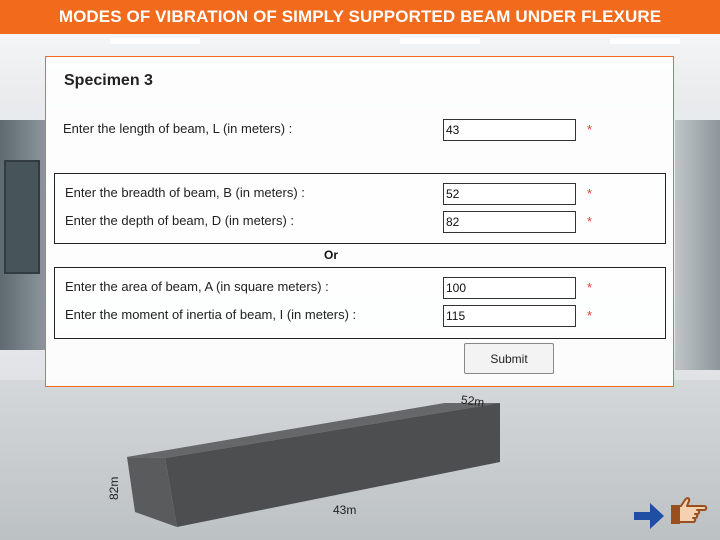  I want to click on area-input, so click(509, 288).